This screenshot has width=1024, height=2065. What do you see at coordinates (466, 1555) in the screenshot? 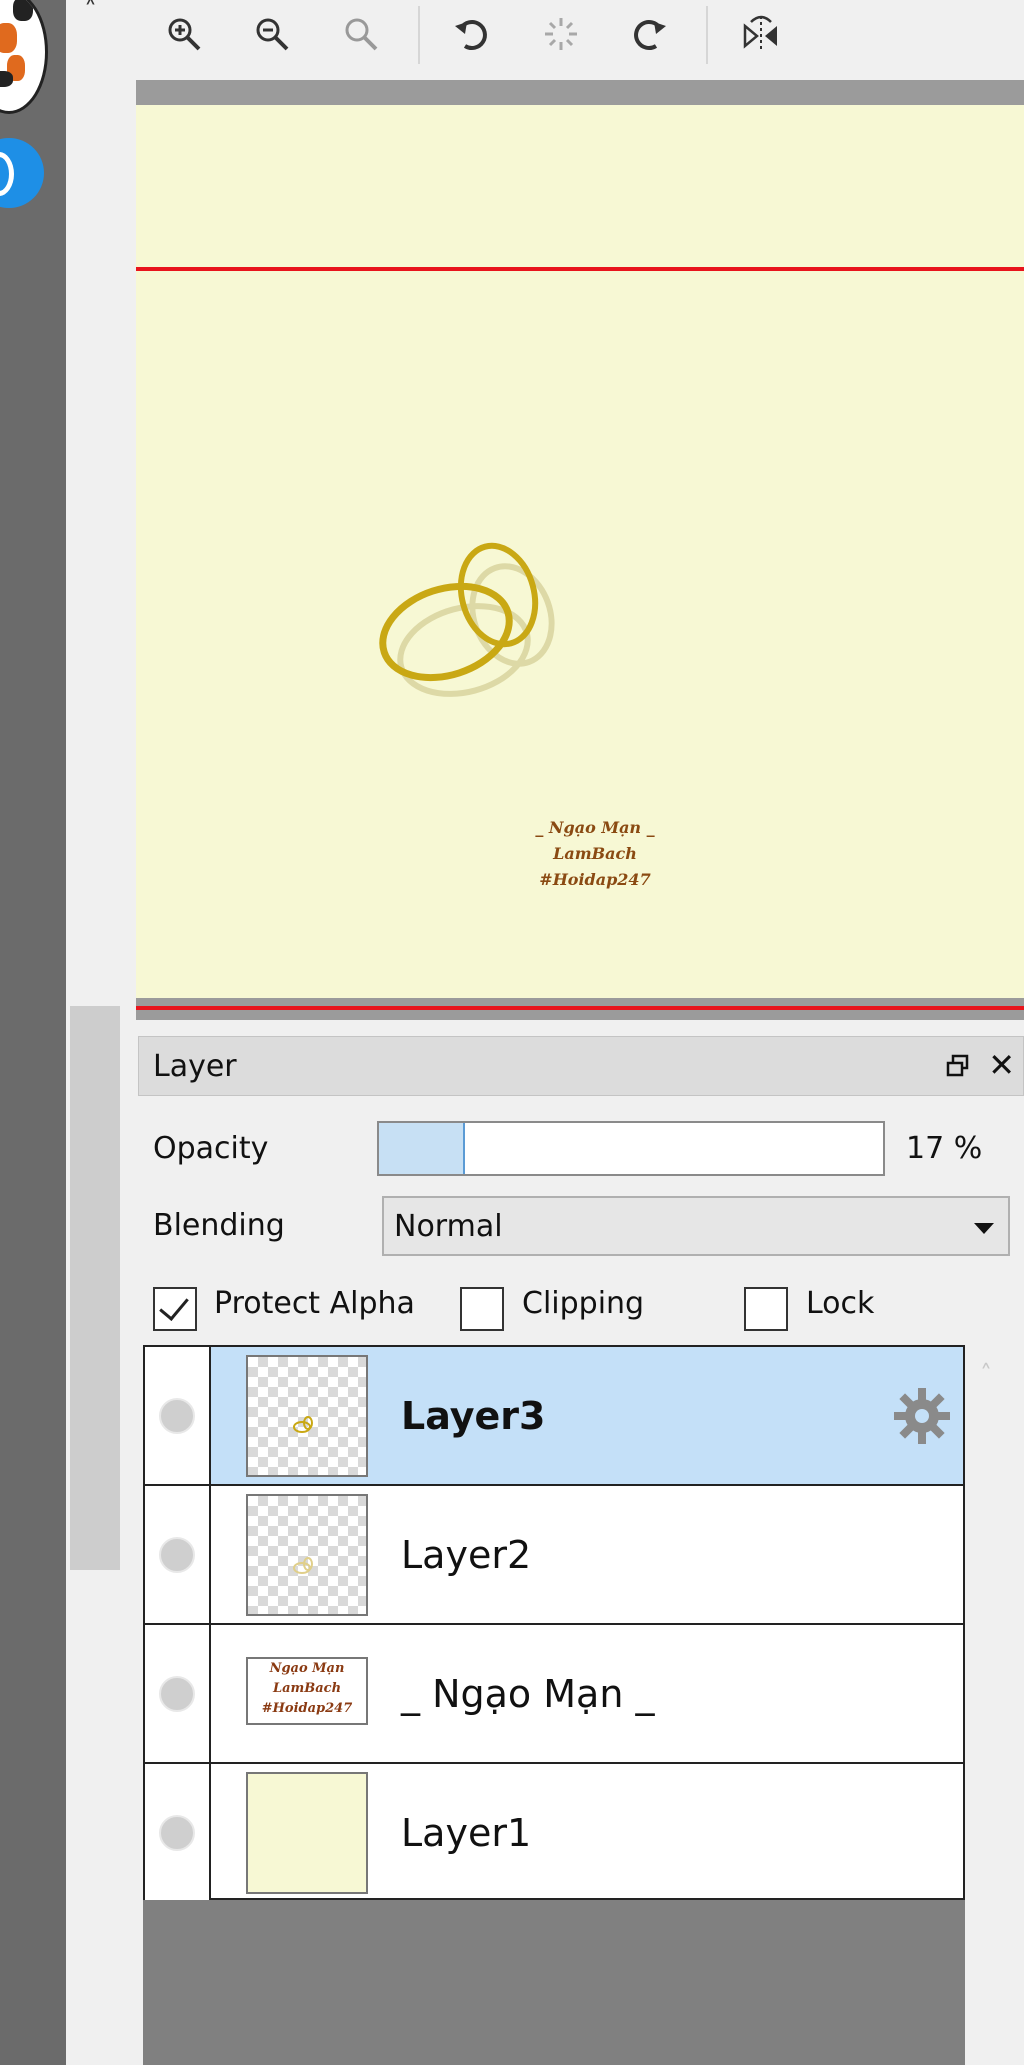
I see `layer-name: Layer2` at bounding box center [466, 1555].